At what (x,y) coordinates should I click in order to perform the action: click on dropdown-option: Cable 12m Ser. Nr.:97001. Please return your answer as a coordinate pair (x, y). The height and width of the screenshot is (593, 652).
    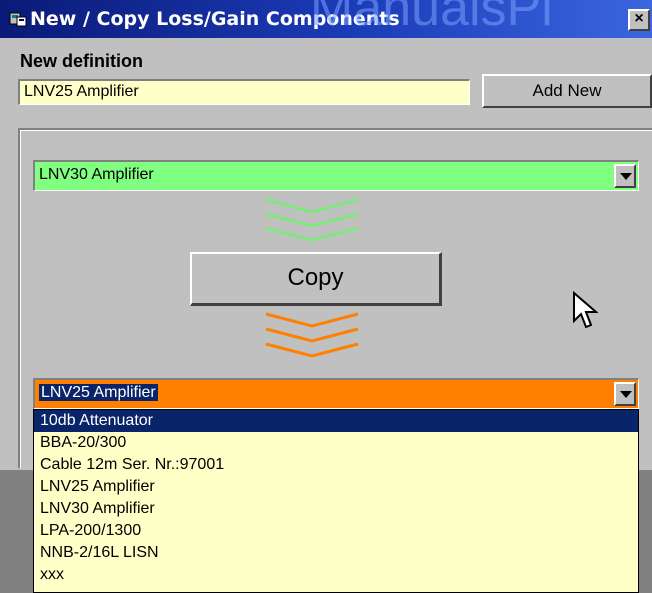
    Looking at the image, I should click on (336, 465).